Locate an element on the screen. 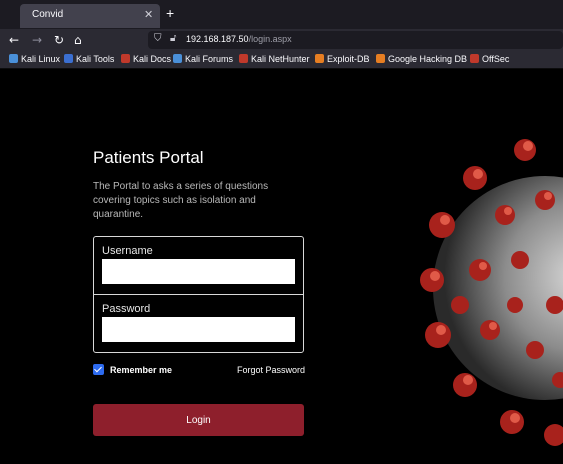  forgot-password-link: Forgot Password is located at coordinates (271, 370).